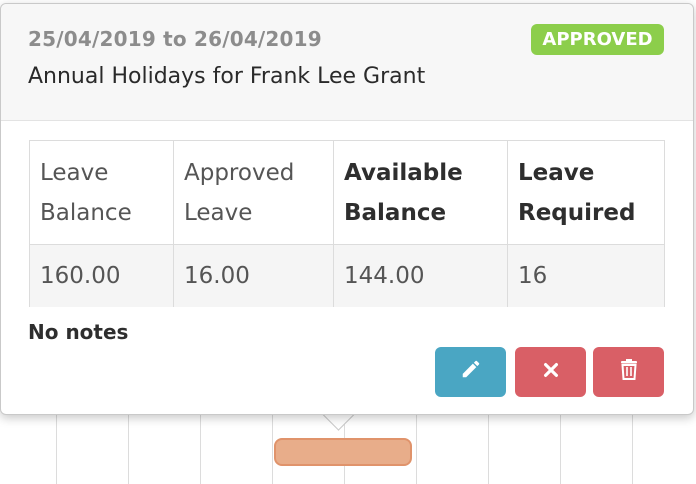  What do you see at coordinates (420, 275) in the screenshot?
I see `value-available-balance: 144.00` at bounding box center [420, 275].